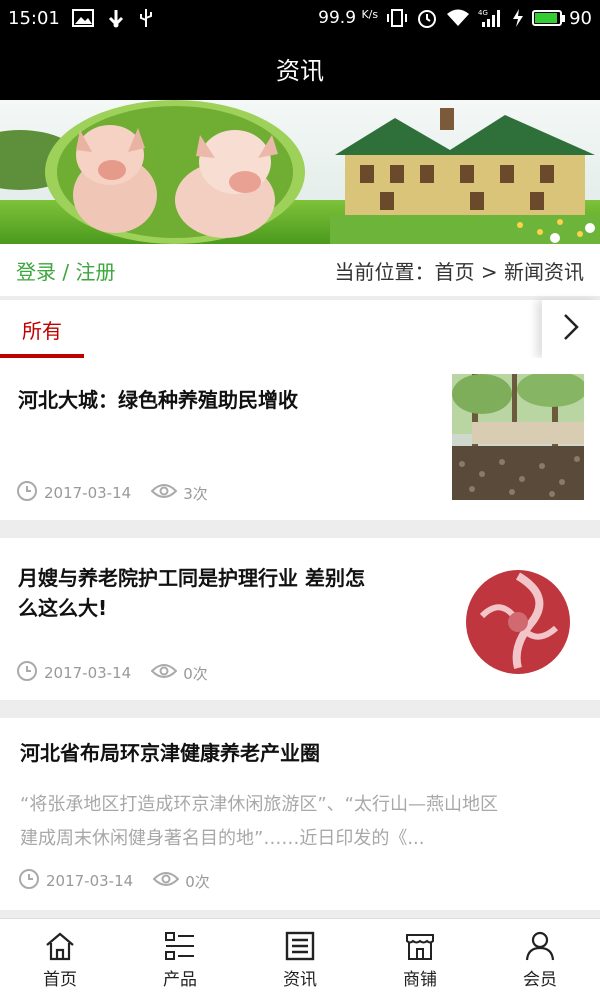  I want to click on vibrate-icon, so click(397, 18).